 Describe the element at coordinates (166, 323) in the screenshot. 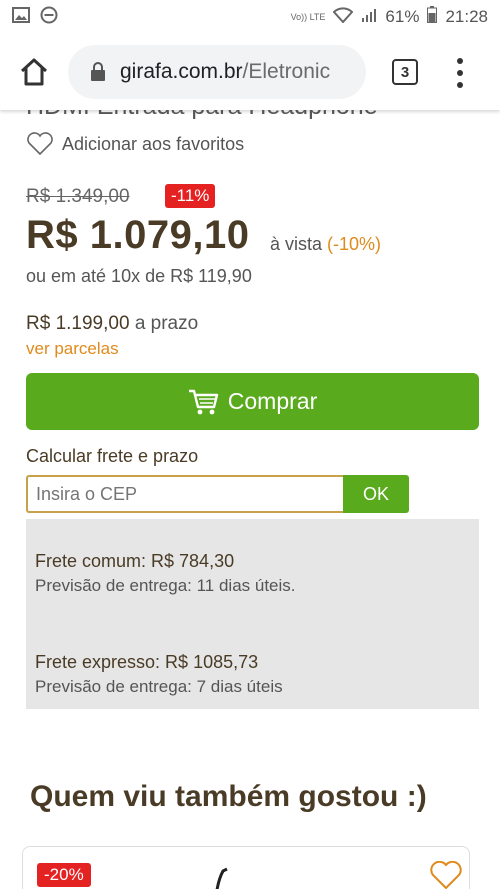

I see `term-label: a prazo` at that location.